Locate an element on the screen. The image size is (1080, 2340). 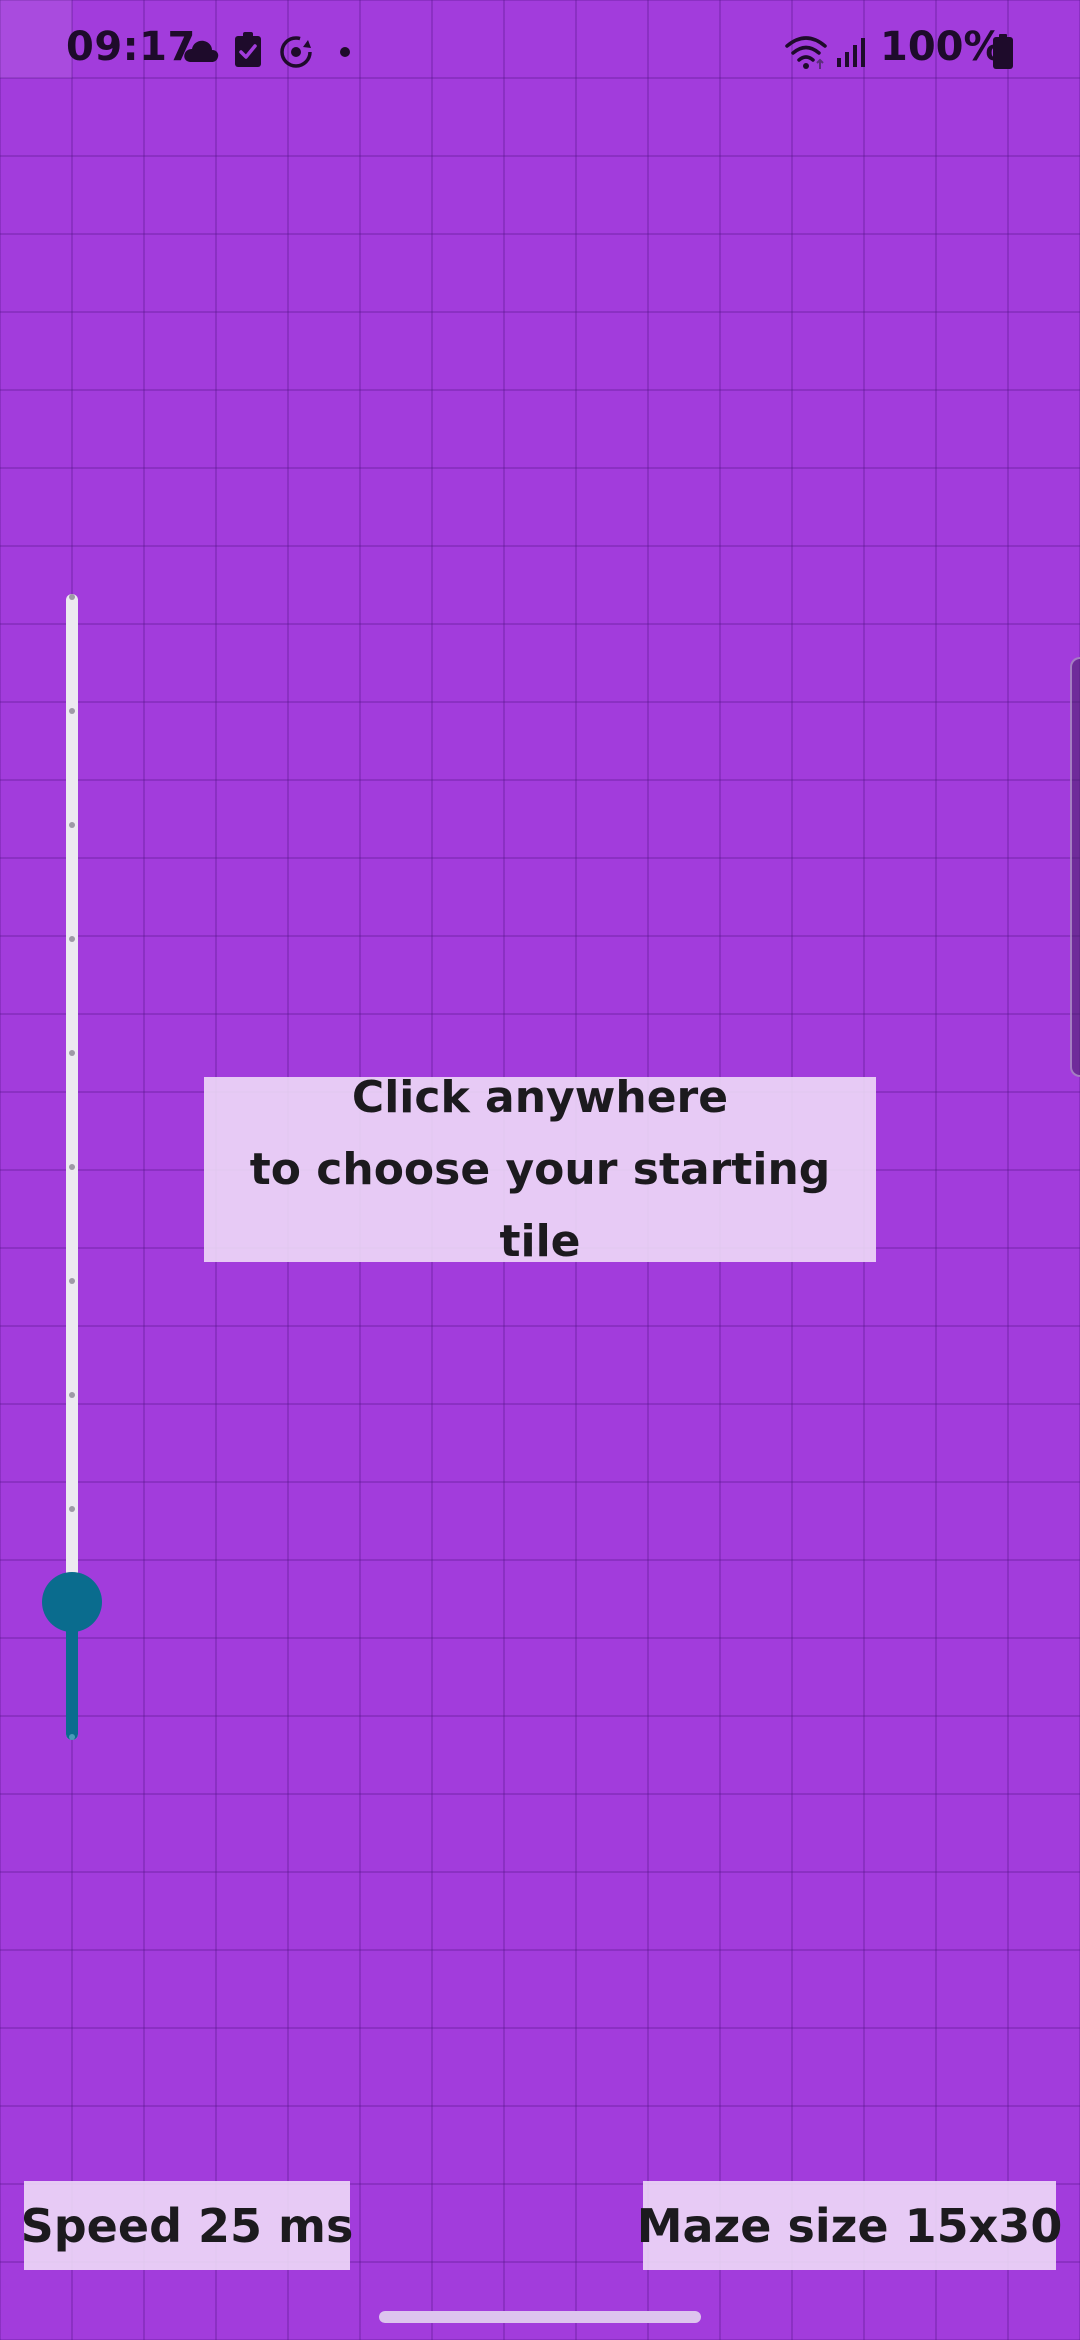
status-bar: 09:17 100% is located at coordinates (540, 52).